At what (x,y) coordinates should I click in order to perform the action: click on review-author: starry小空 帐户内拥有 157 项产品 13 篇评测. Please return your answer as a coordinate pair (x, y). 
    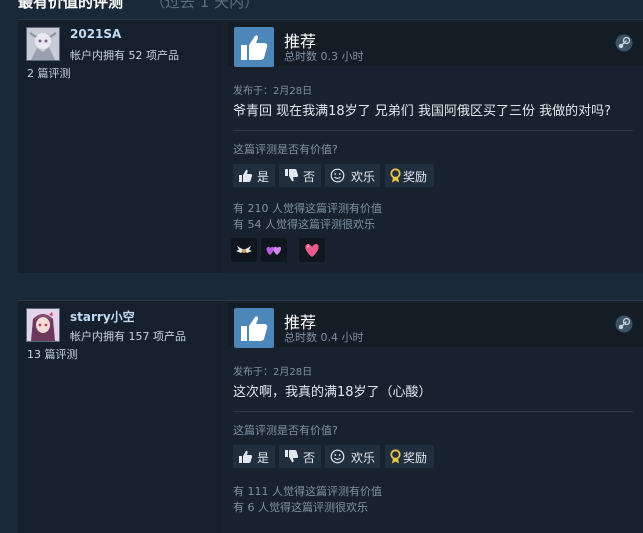
    Looking at the image, I should click on (120, 417).